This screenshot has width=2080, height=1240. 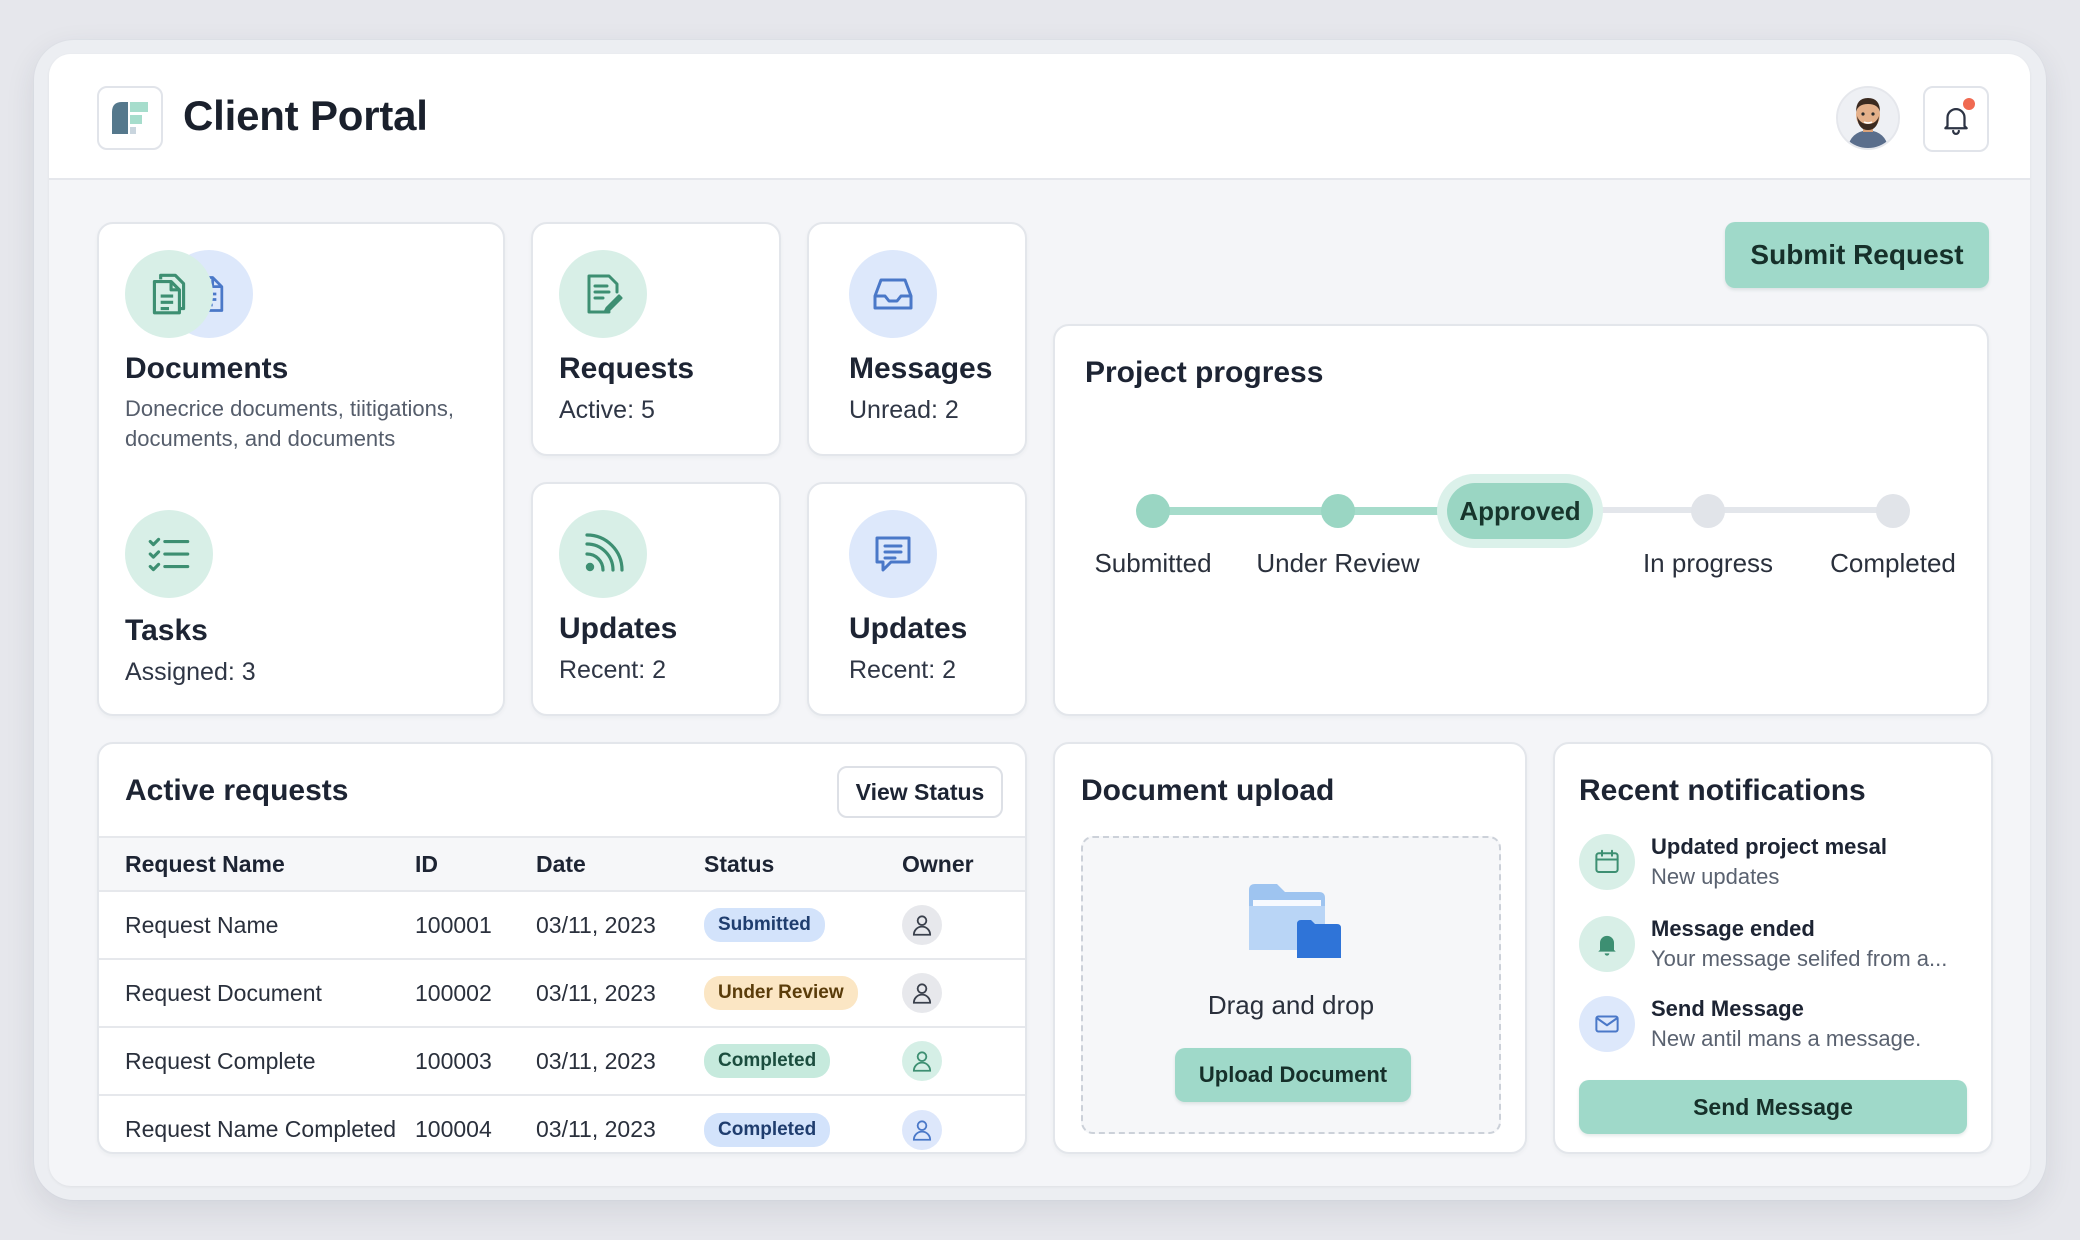 I want to click on notifications-button, so click(x=1956, y=119).